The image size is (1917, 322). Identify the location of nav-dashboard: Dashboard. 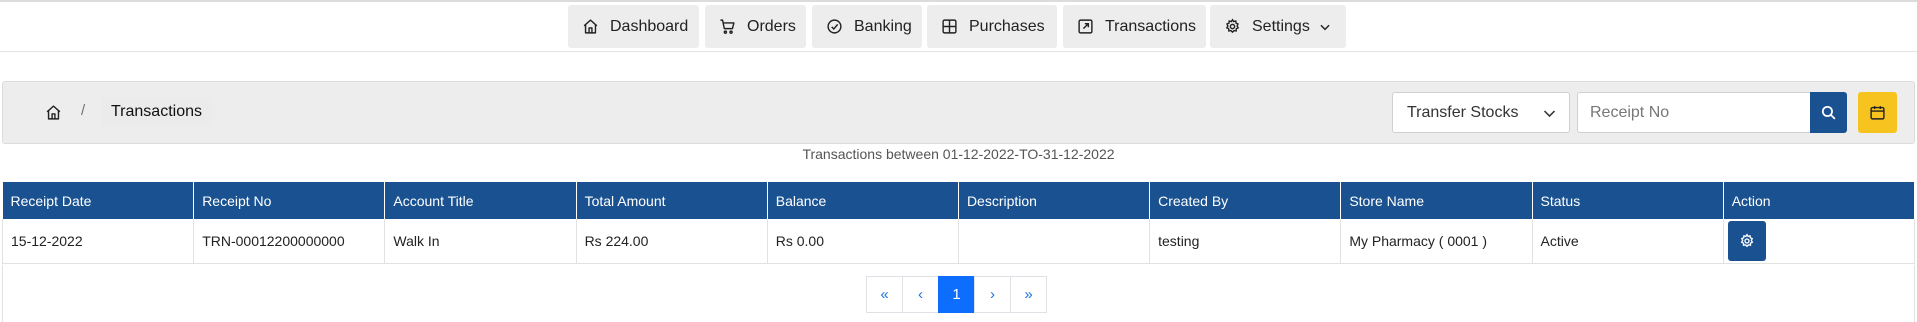
(633, 26).